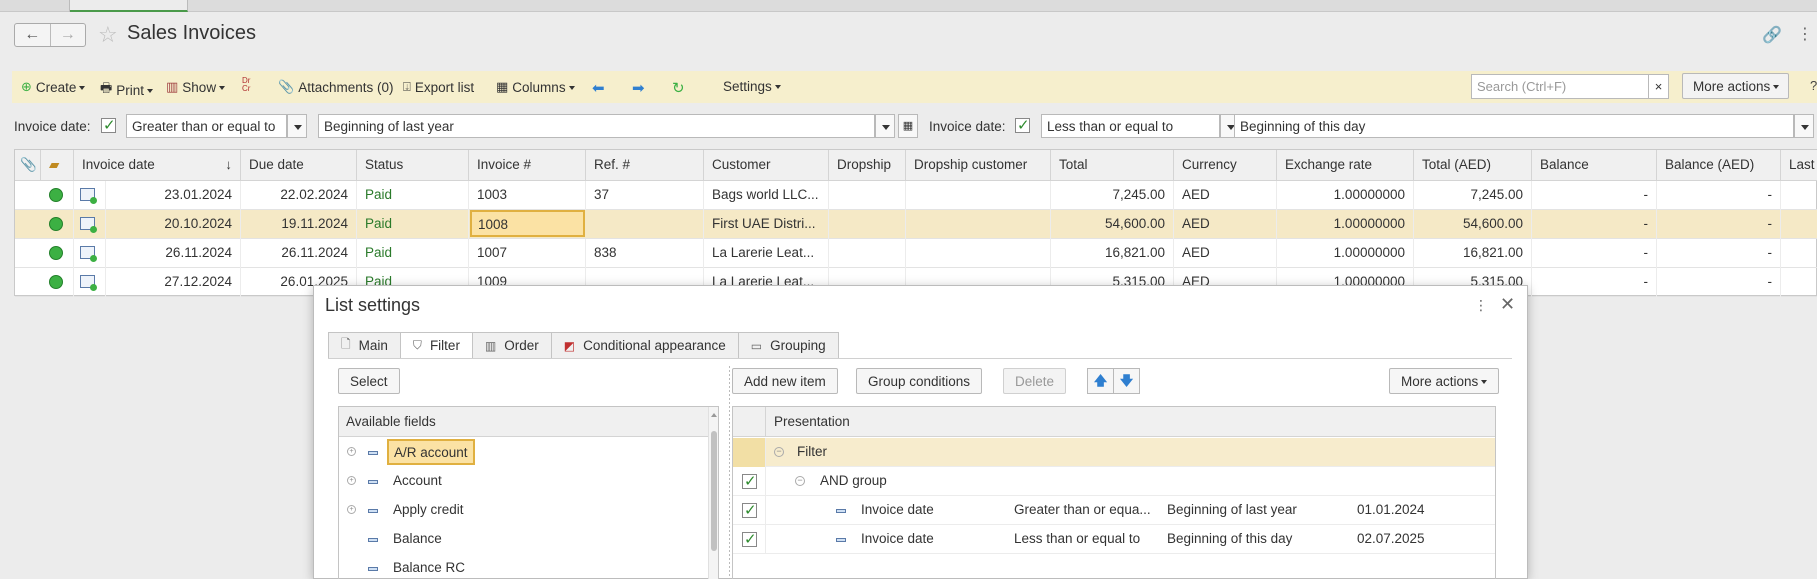 The width and height of the screenshot is (1817, 579). Describe the element at coordinates (1473, 165) in the screenshot. I see `col-header-total-aed: Total (AED)` at that location.